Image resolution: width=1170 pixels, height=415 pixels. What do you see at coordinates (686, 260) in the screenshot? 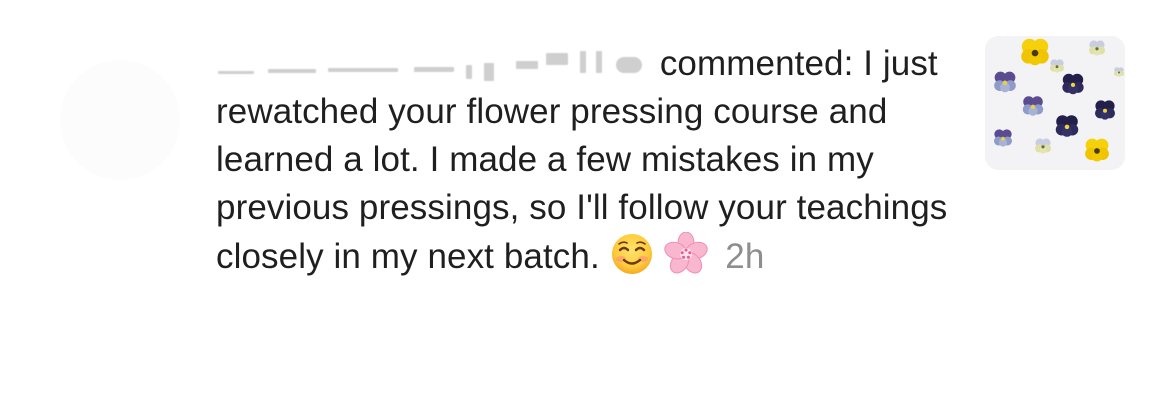
I see `cherry-blossom-icon` at bounding box center [686, 260].